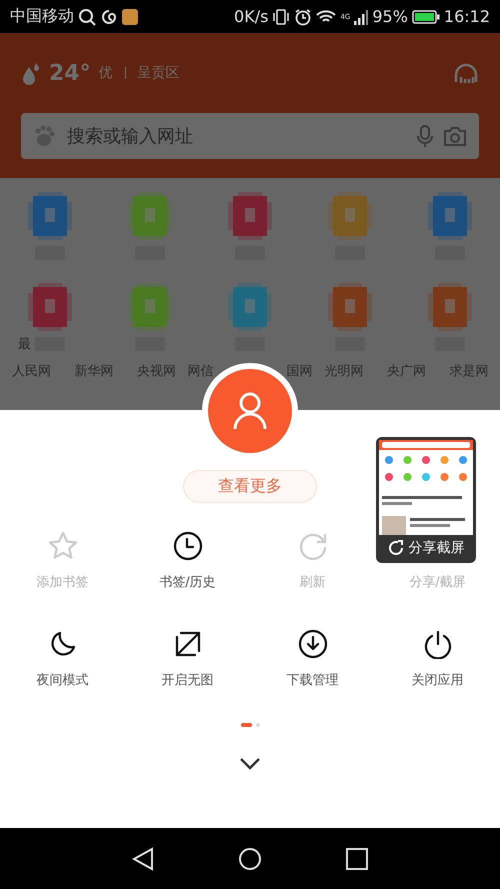 This screenshot has width=500, height=889. What do you see at coordinates (24, 344) in the screenshot?
I see `site-label: 最` at bounding box center [24, 344].